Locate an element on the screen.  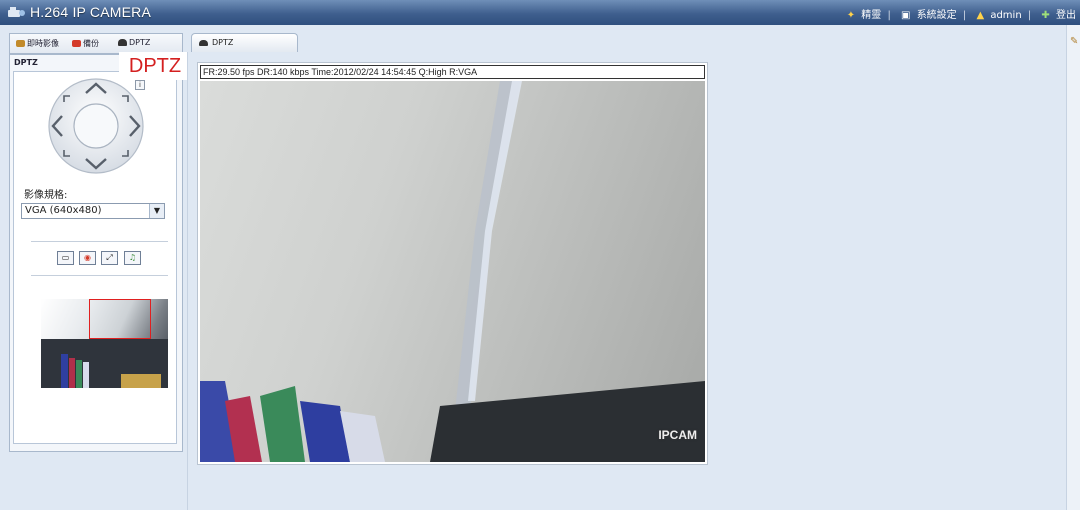
center-button is located at coordinates (96, 126).